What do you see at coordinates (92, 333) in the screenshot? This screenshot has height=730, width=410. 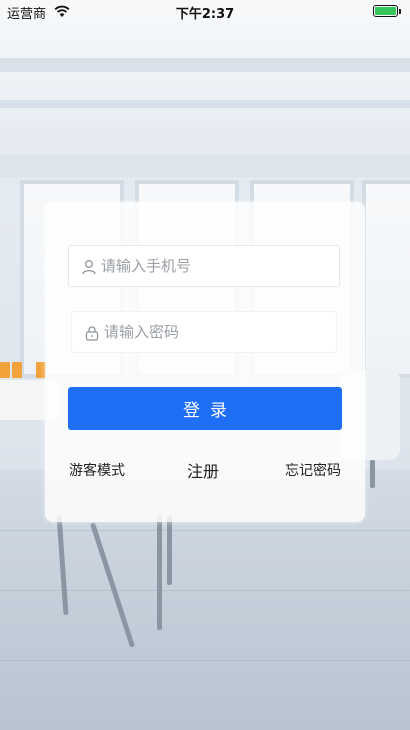 I see `lock-icon` at bounding box center [92, 333].